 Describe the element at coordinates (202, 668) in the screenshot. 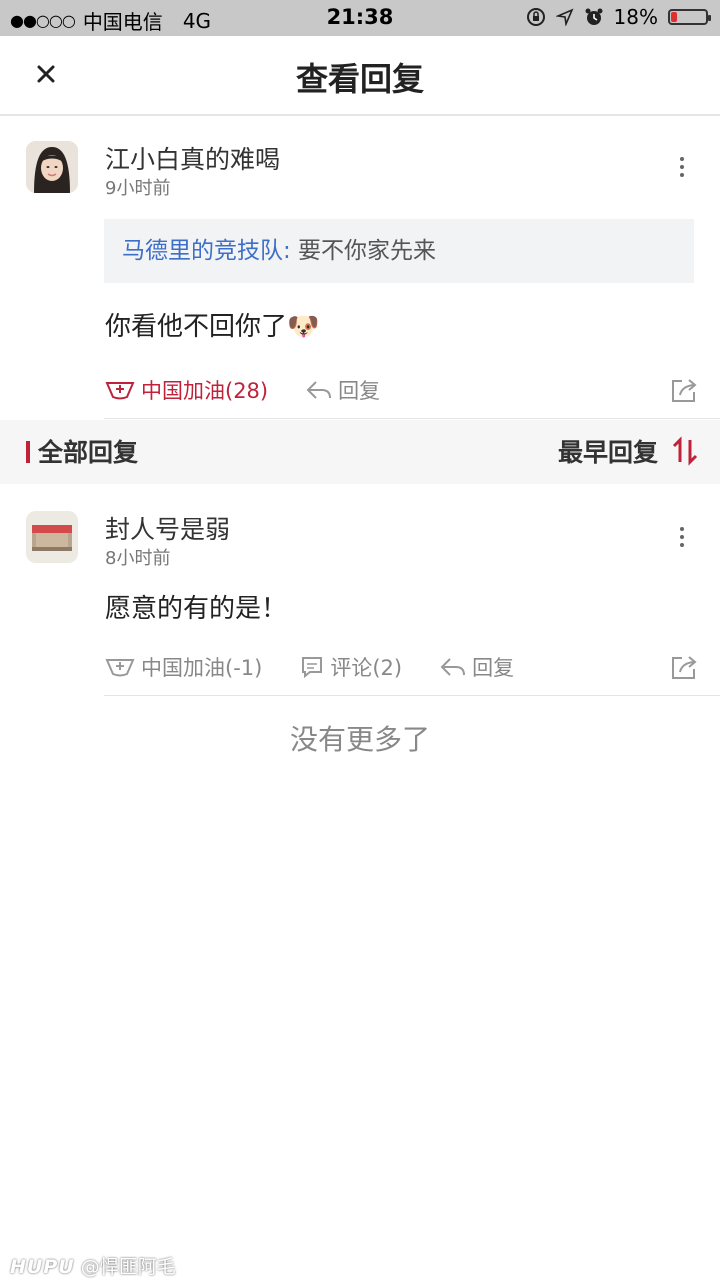

I see `like-label: 中国加油(-1)` at that location.